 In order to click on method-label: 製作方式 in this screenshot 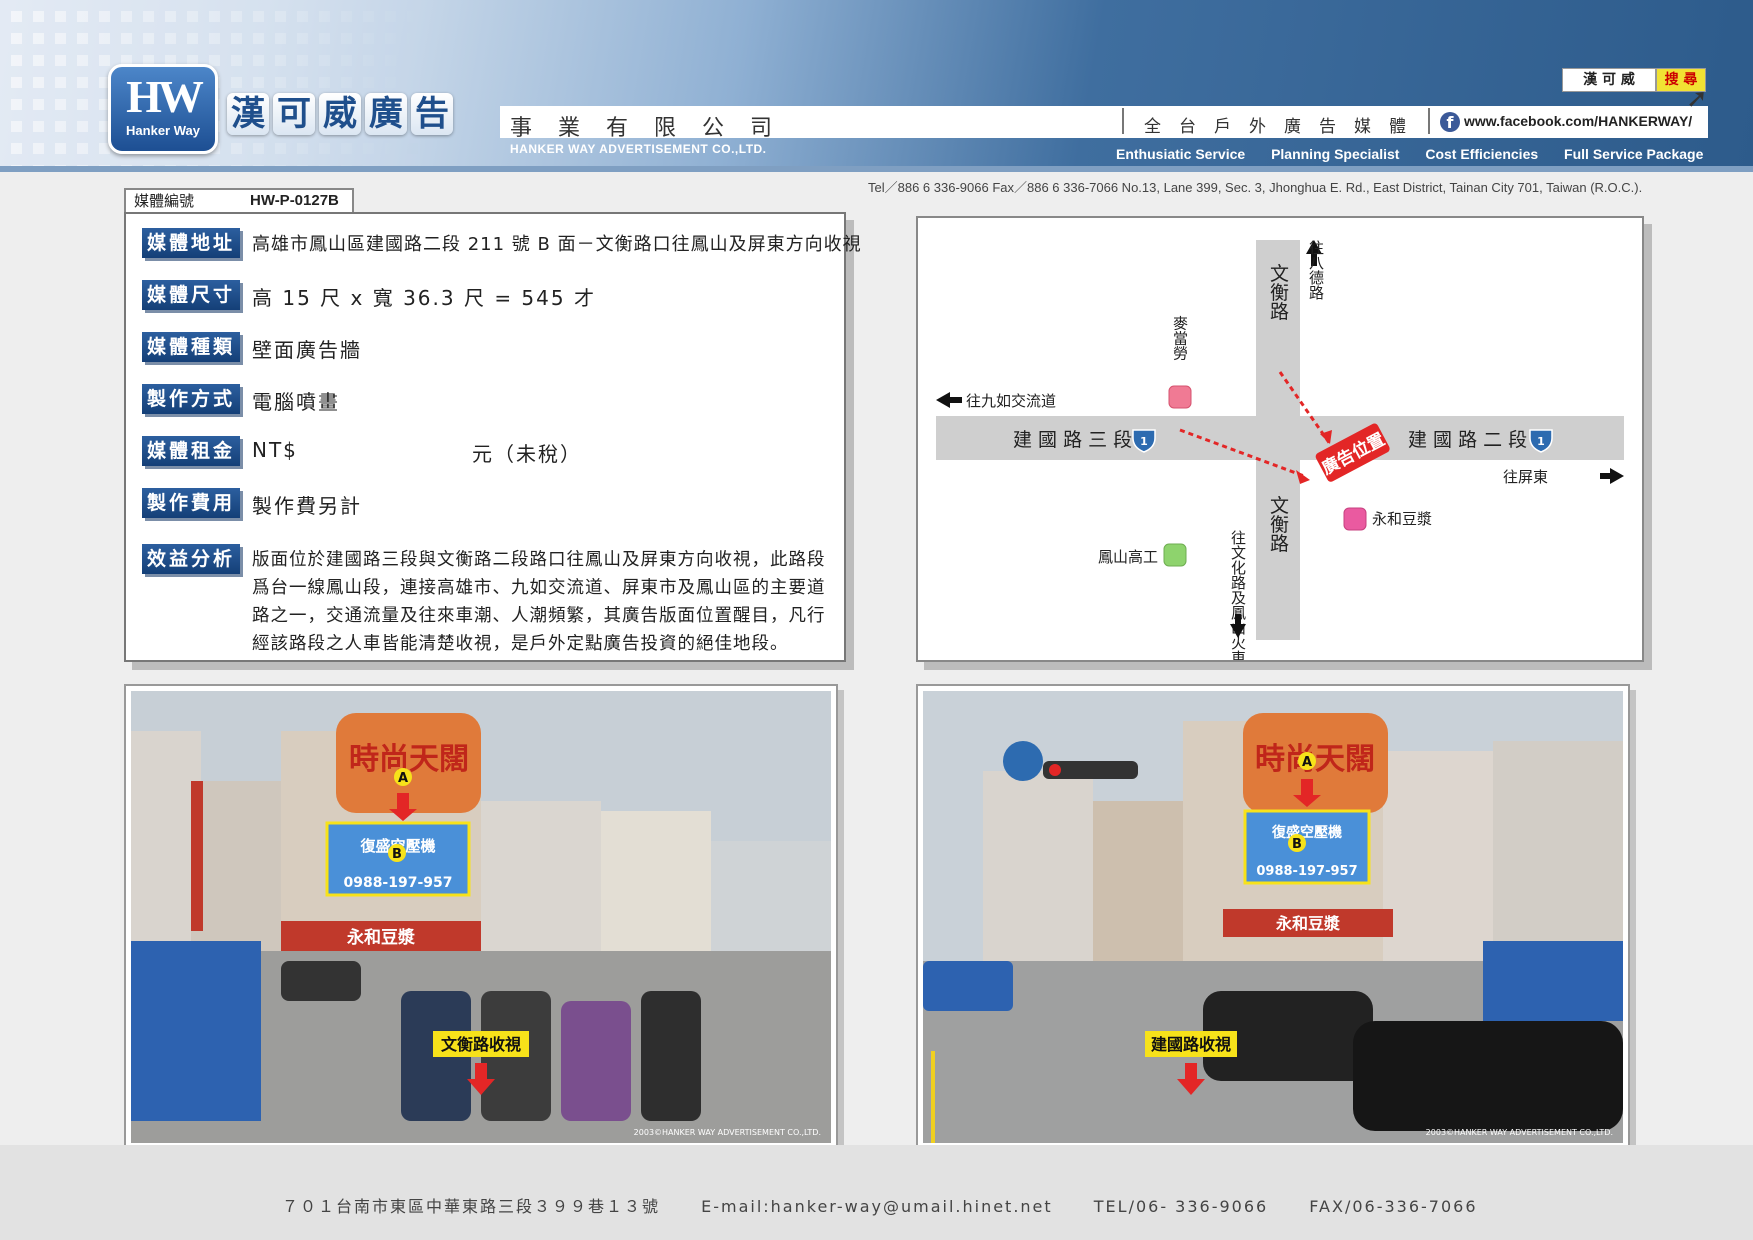, I will do `click(191, 399)`.